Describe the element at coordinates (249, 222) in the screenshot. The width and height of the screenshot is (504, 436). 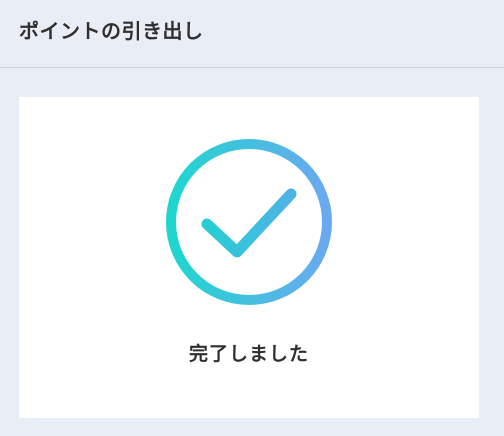
I see `check-circle-icon` at that location.